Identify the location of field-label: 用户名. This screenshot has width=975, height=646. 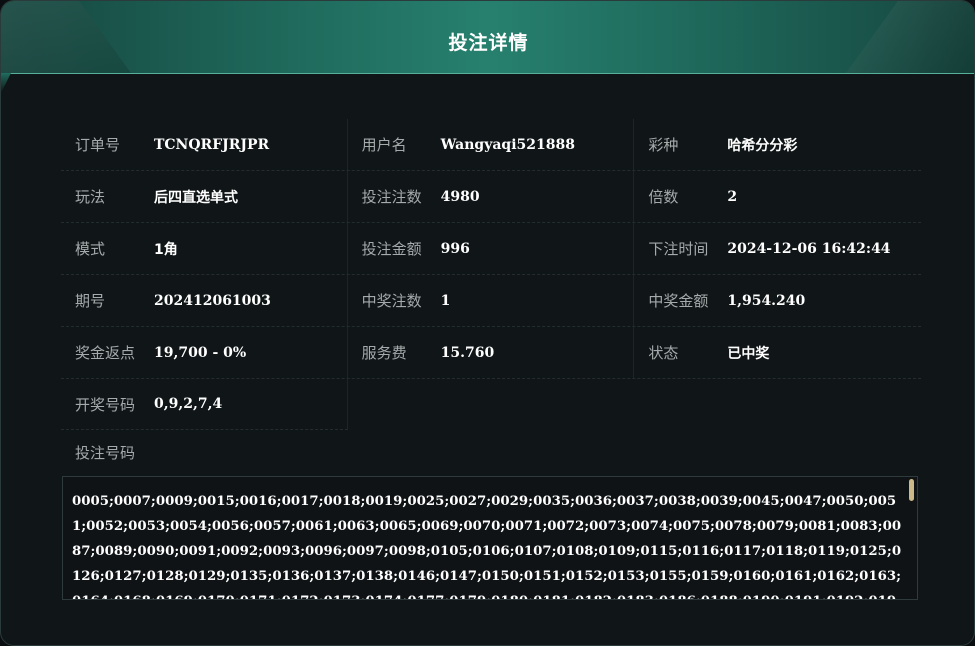
(384, 145).